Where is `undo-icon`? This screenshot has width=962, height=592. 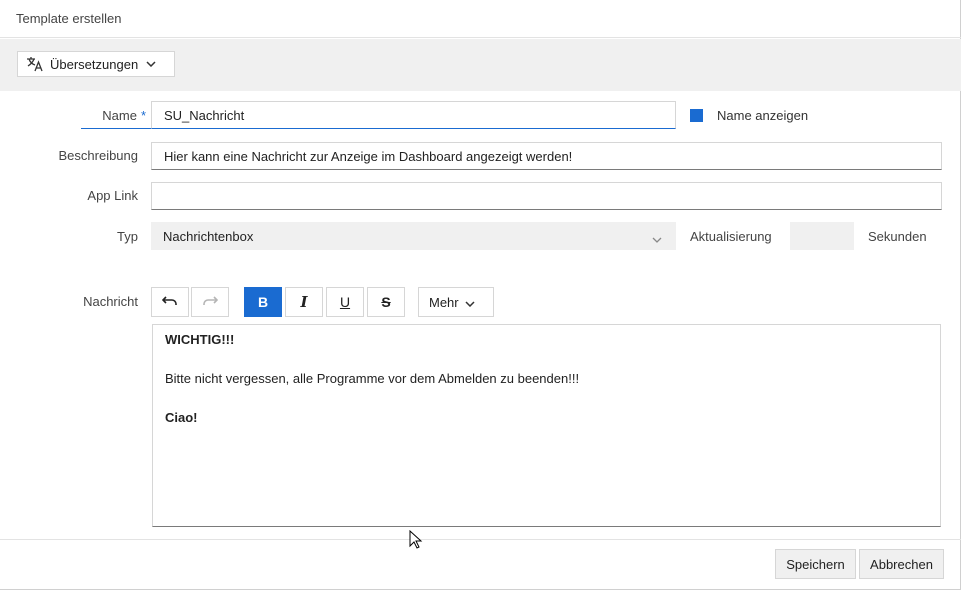 undo-icon is located at coordinates (169, 302).